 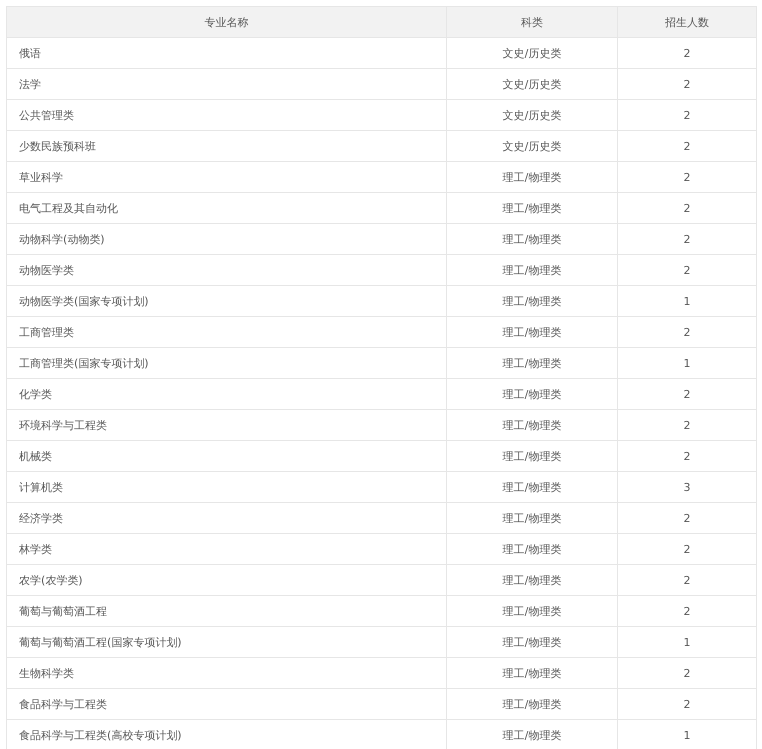 I want to click on table-cell: 法学, so click(x=226, y=84).